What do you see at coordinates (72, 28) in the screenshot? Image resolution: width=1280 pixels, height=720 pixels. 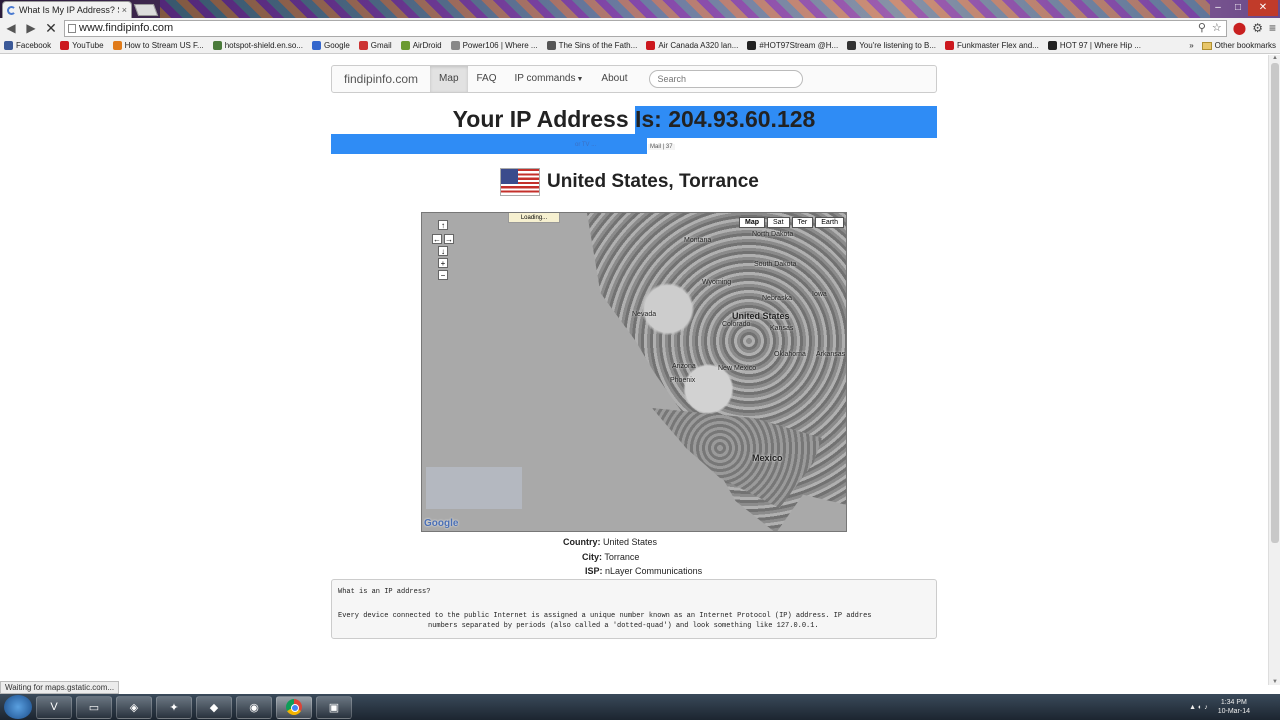 I see `page-icon` at bounding box center [72, 28].